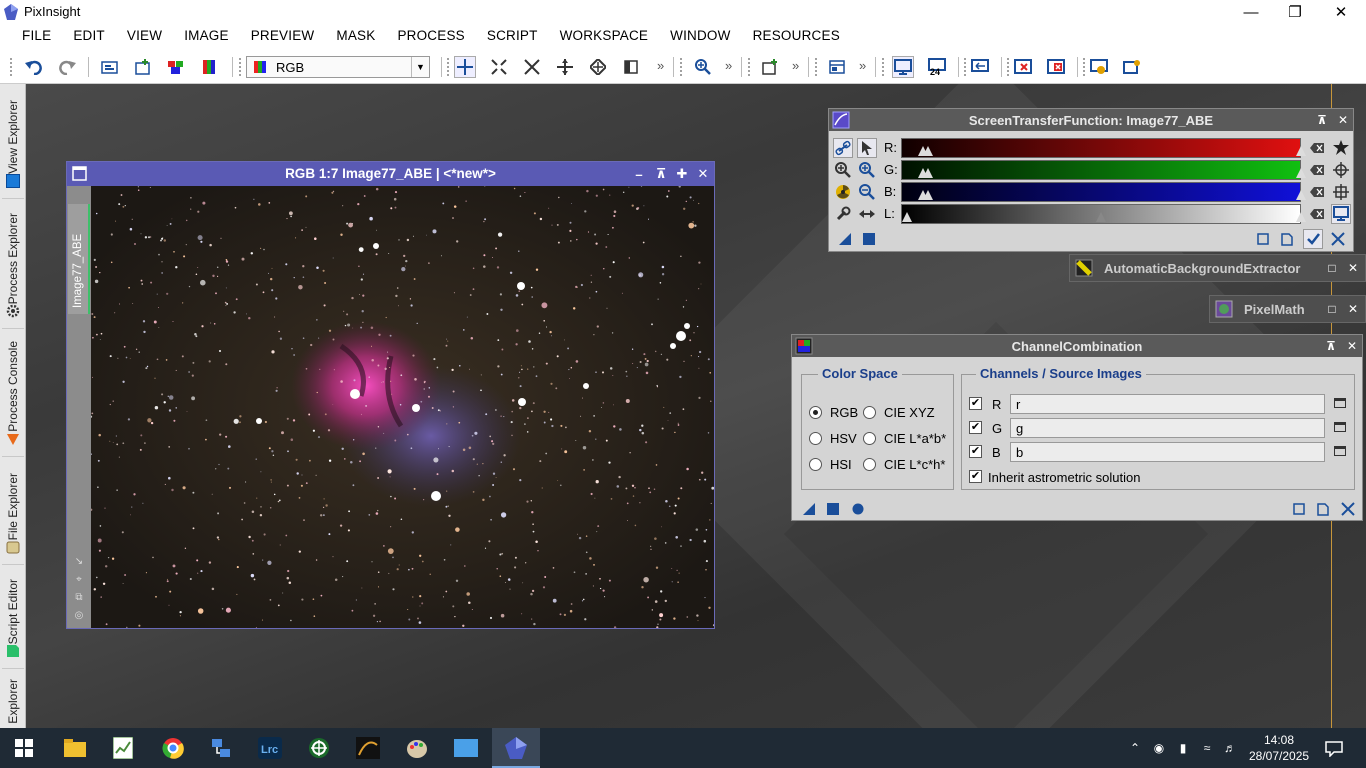  I want to click on 24bit-stf-icon: 24, so click(937, 67).